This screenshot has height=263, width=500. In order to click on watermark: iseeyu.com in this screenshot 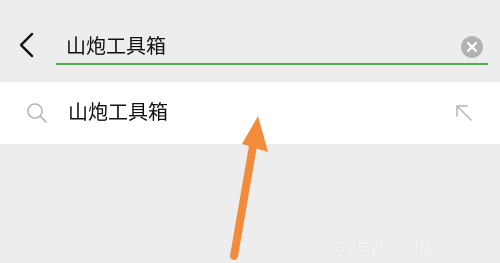, I will do `click(384, 246)`.